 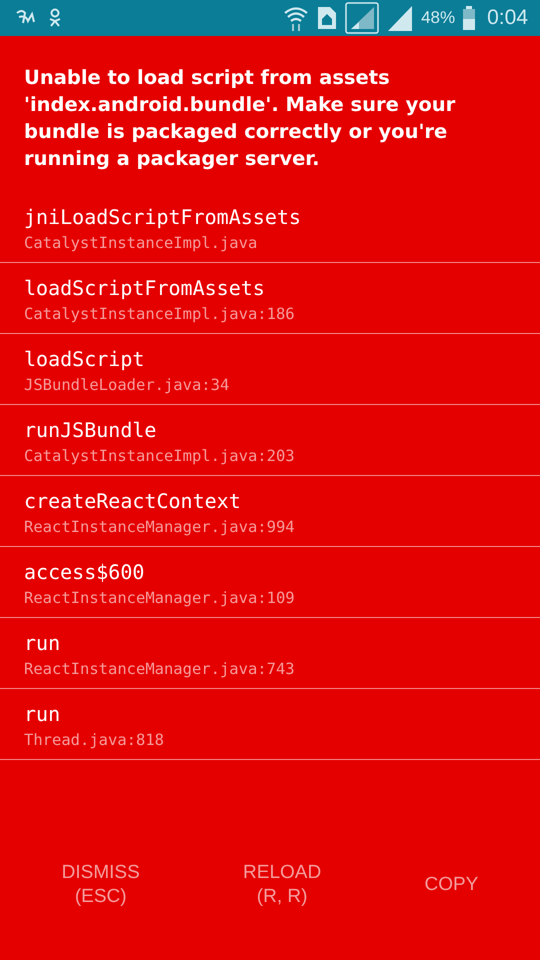 What do you see at coordinates (160, 314) in the screenshot?
I see `file-location: CatalystInstanceImpl.java:186` at bounding box center [160, 314].